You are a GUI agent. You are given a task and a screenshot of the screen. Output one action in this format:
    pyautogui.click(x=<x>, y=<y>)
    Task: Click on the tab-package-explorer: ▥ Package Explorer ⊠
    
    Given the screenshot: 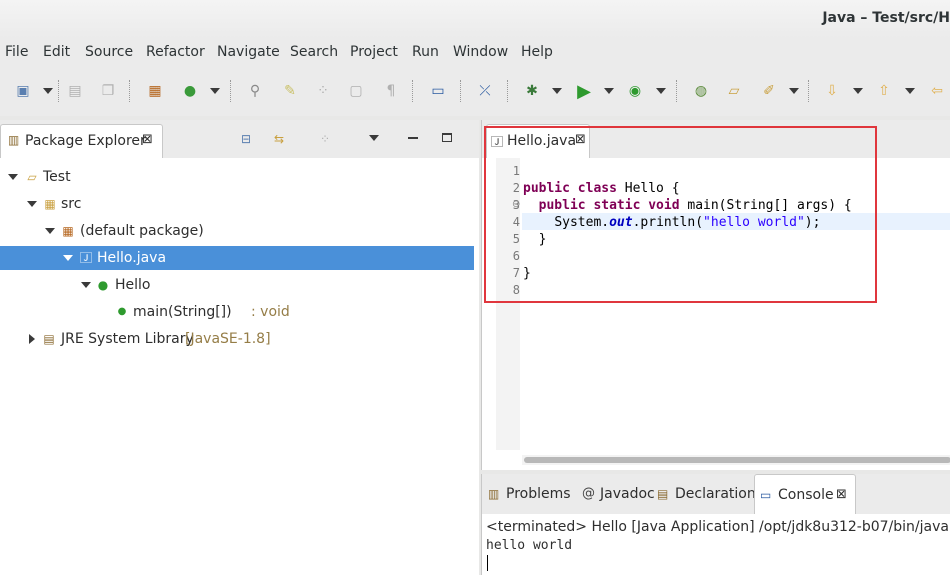 What is the action you would take?
    pyautogui.click(x=81, y=141)
    